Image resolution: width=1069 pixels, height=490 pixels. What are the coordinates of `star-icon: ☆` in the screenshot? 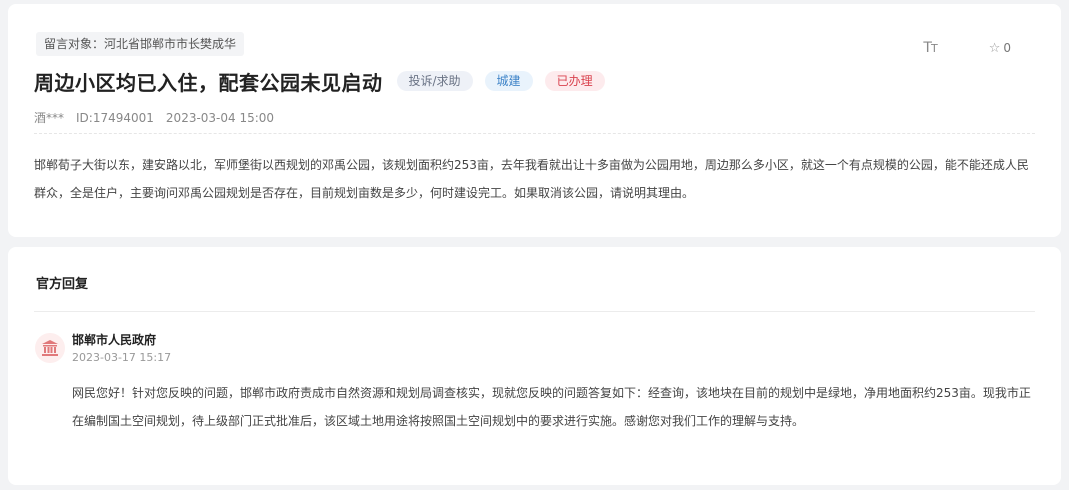 It's located at (994, 48).